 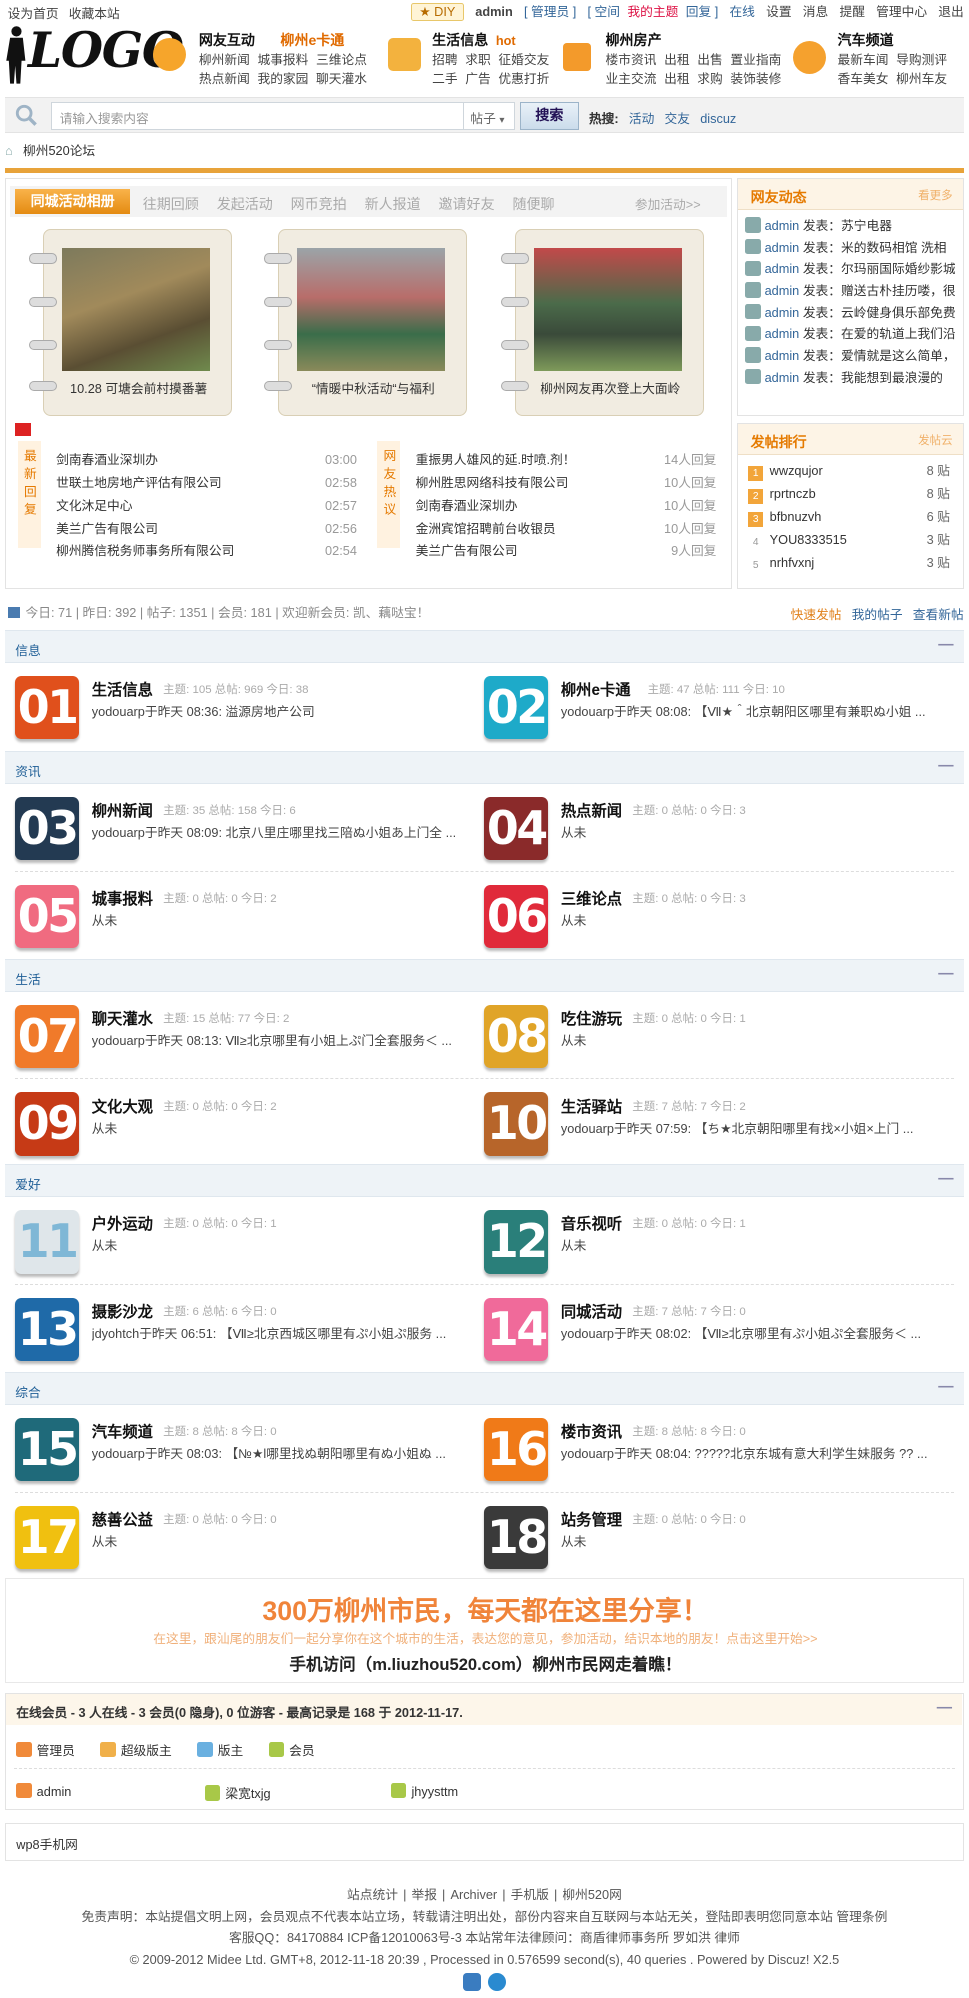 I want to click on forum-item: 17 慈善公益 主题: 0 总帖: 0 今日: 0 从未, so click(x=241, y=1536).